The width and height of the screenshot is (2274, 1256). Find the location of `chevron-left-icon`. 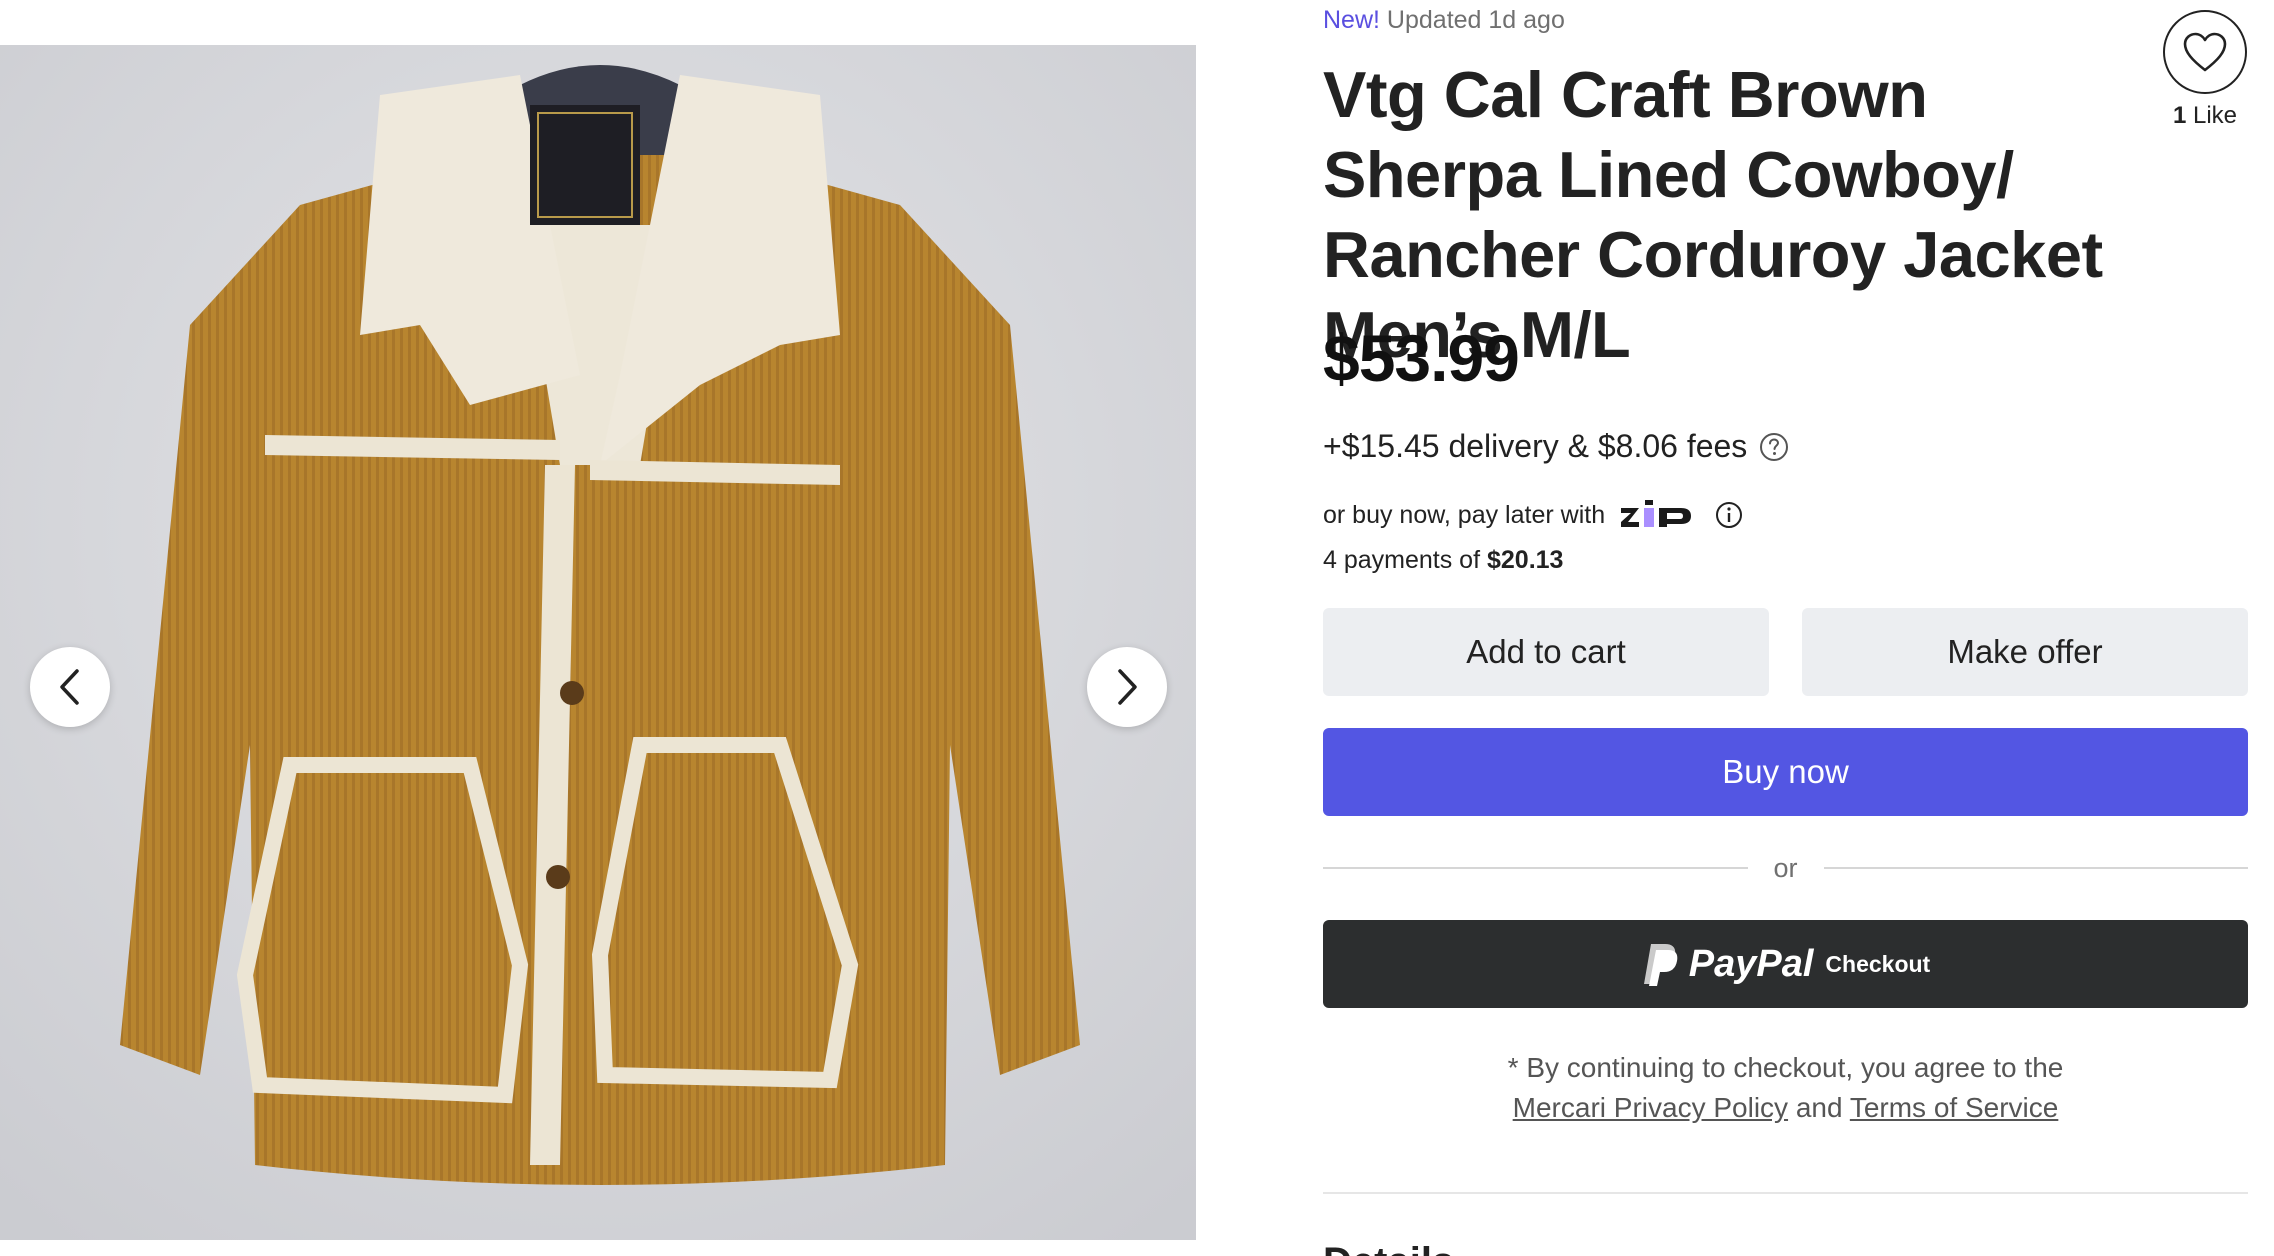

chevron-left-icon is located at coordinates (69, 687).